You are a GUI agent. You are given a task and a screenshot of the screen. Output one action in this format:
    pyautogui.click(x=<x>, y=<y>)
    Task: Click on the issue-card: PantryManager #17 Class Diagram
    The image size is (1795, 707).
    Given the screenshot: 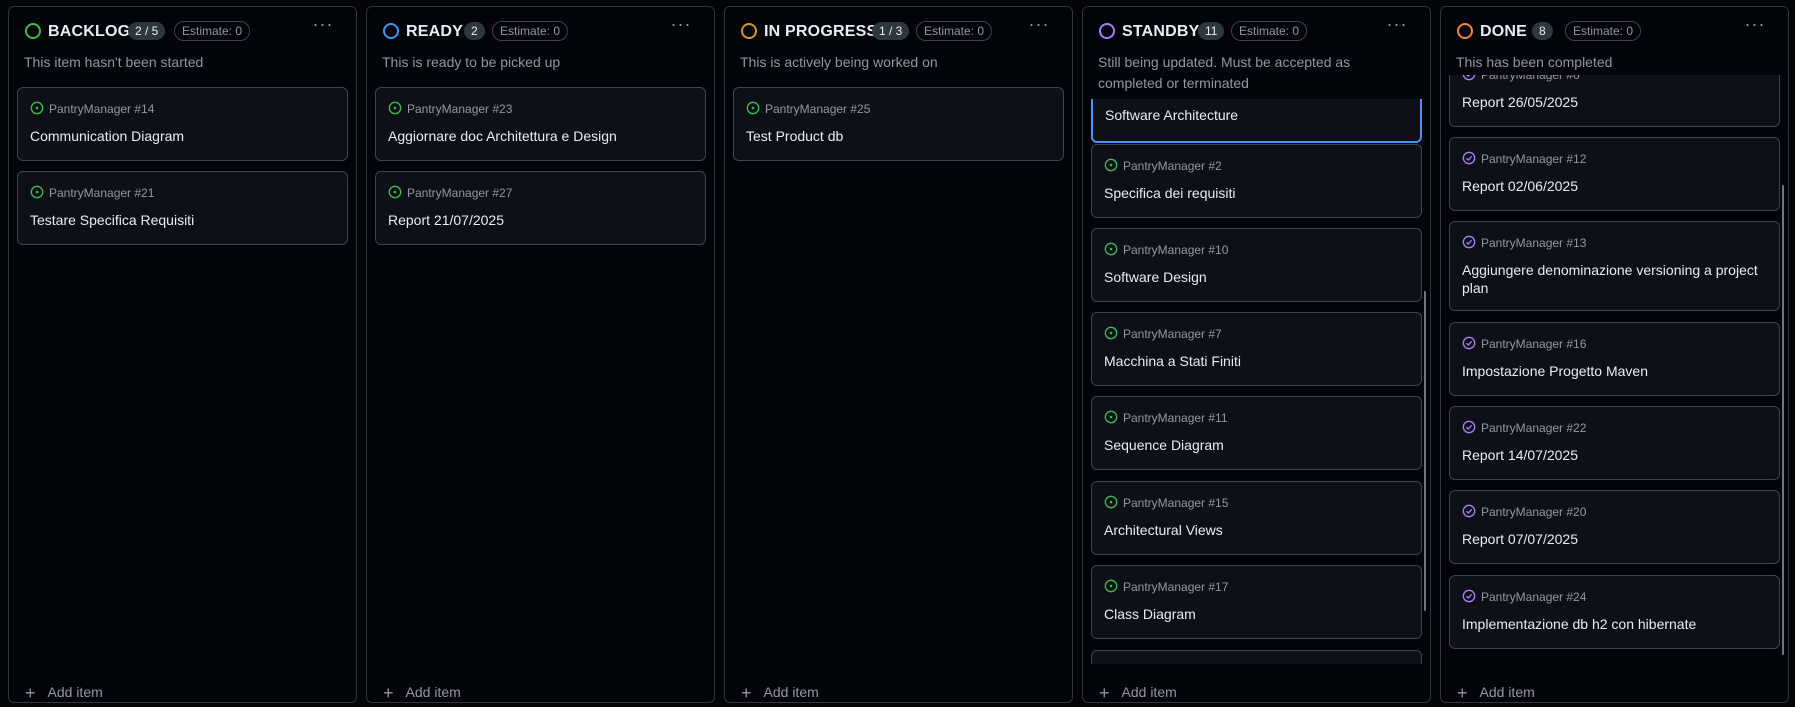 What is the action you would take?
    pyautogui.click(x=1256, y=602)
    